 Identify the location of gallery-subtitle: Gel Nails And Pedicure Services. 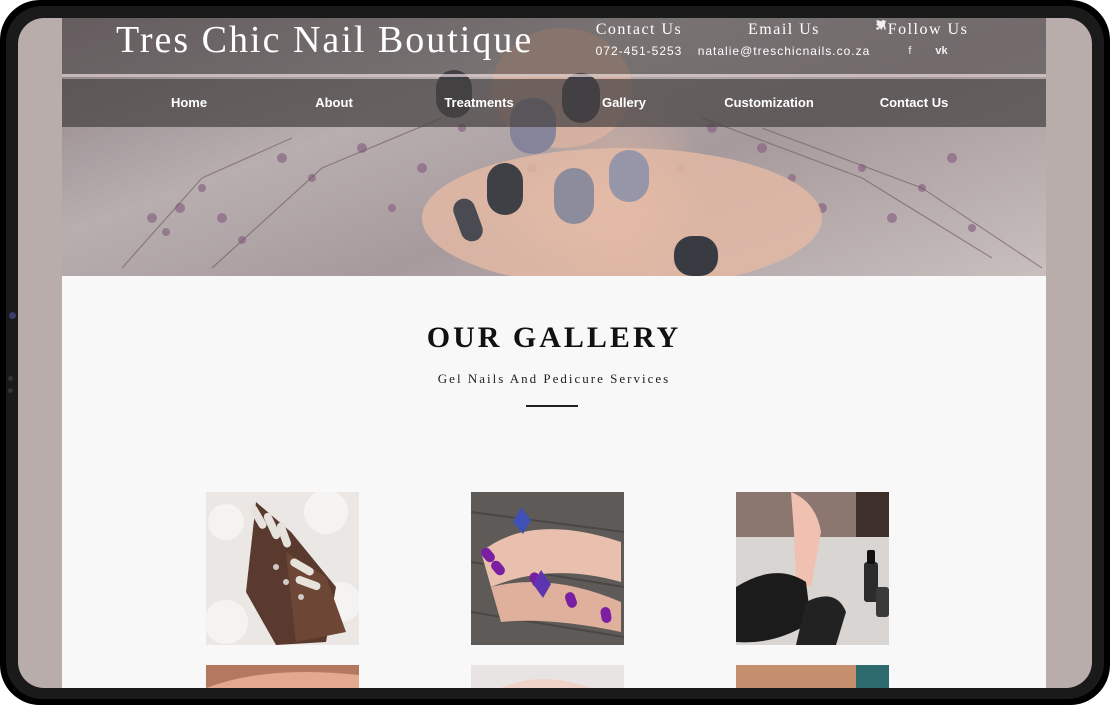
(554, 378).